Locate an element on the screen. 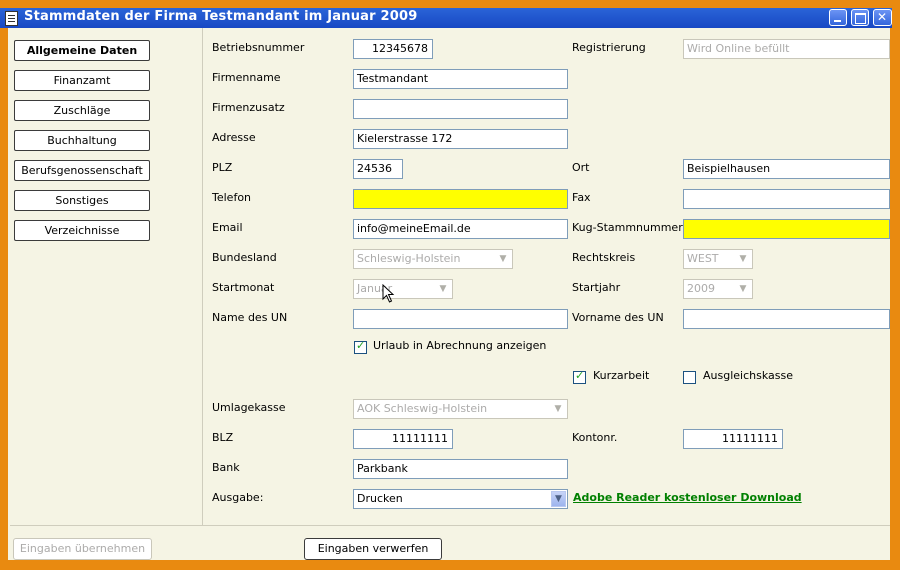 Image resolution: width=900 pixels, height=570 pixels. ausgleichskasse-checkbox is located at coordinates (689, 377).